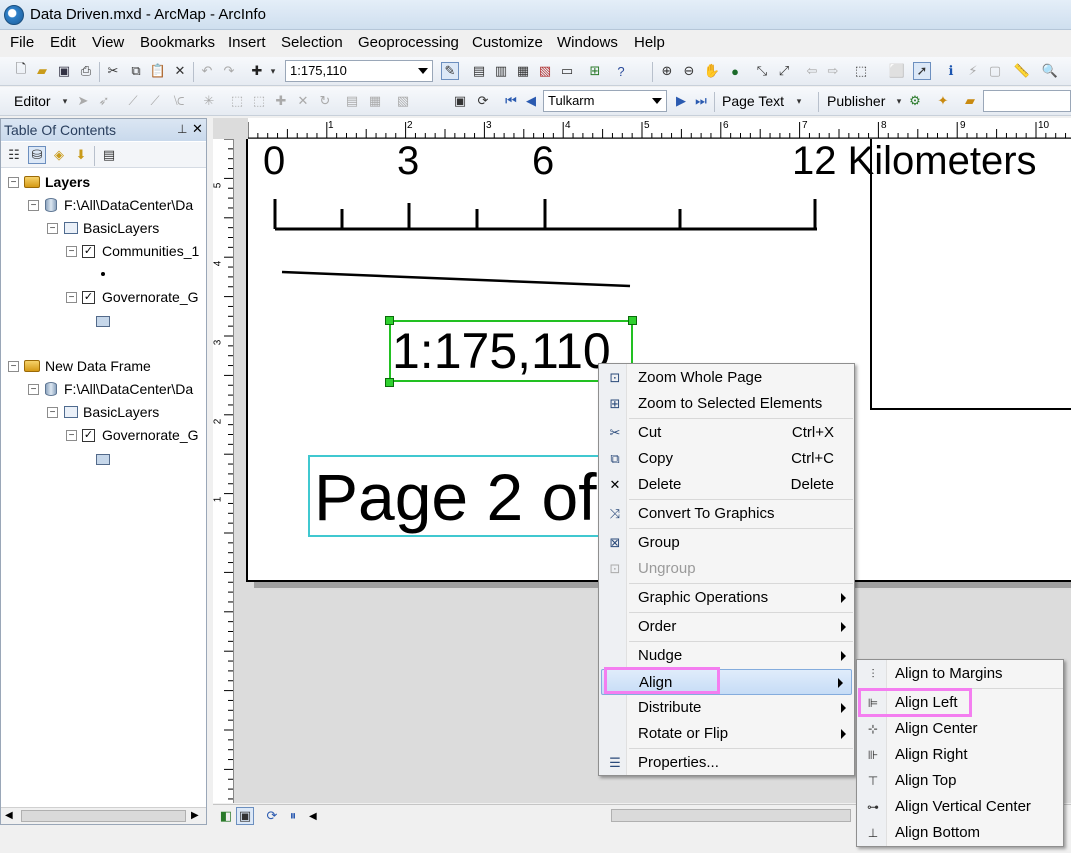  I want to click on menu-item-zoom-whole-page: ⊡ Zoom Whole Page, so click(726, 378).